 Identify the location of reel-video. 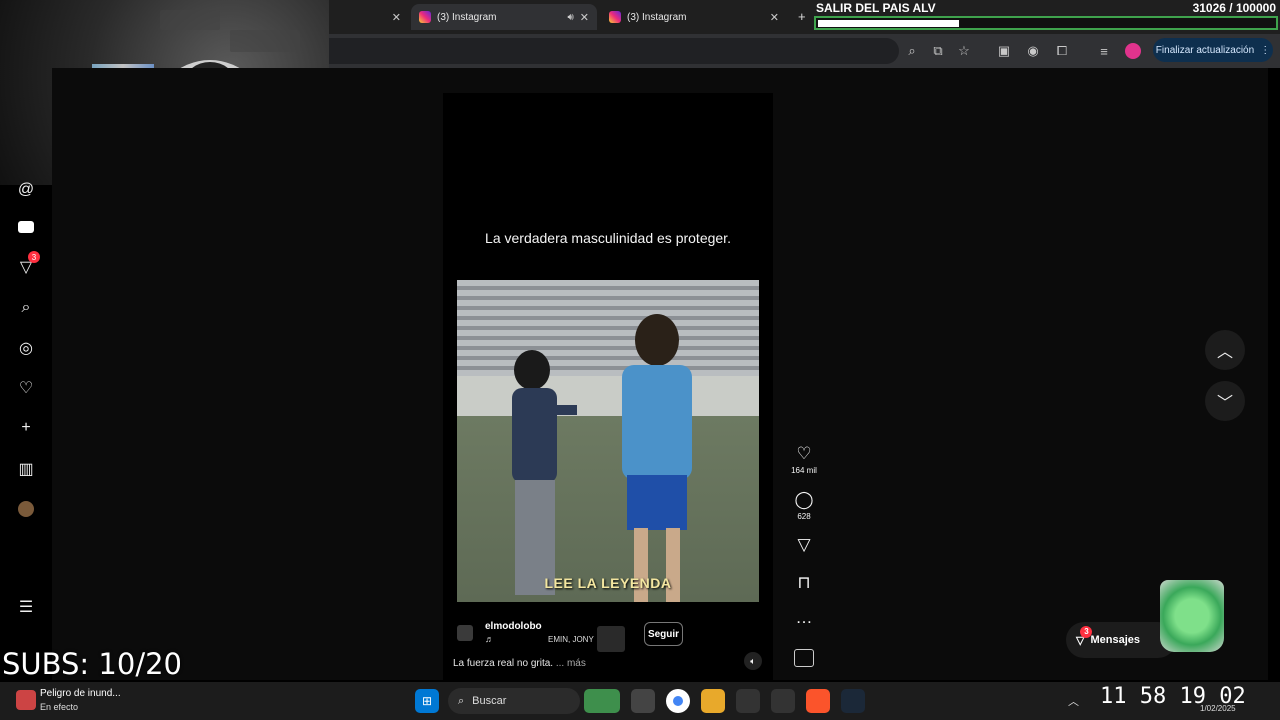
(608, 441).